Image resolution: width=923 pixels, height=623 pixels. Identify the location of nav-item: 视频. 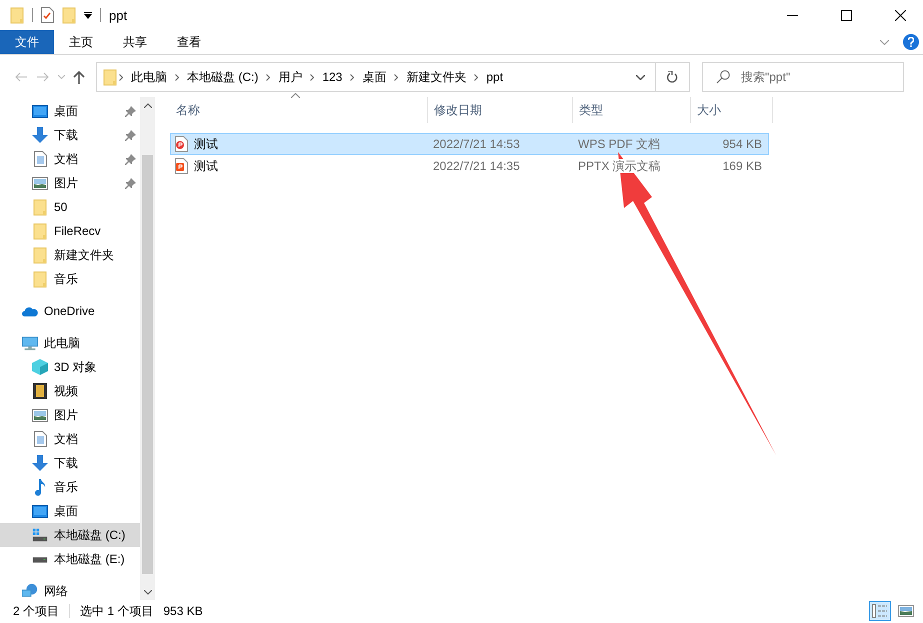
(70, 391).